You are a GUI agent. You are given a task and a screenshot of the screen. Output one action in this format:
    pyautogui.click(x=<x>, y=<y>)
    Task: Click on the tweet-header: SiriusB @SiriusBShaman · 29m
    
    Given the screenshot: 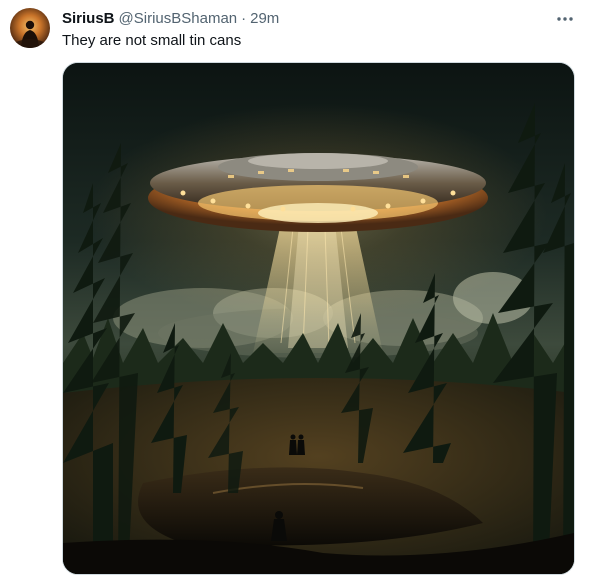 What is the action you would take?
    pyautogui.click(x=306, y=19)
    